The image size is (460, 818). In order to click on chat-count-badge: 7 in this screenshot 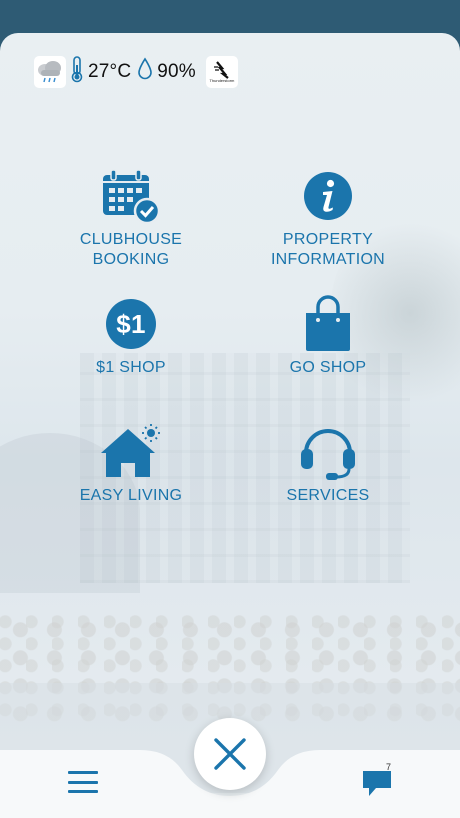, I will do `click(389, 767)`.